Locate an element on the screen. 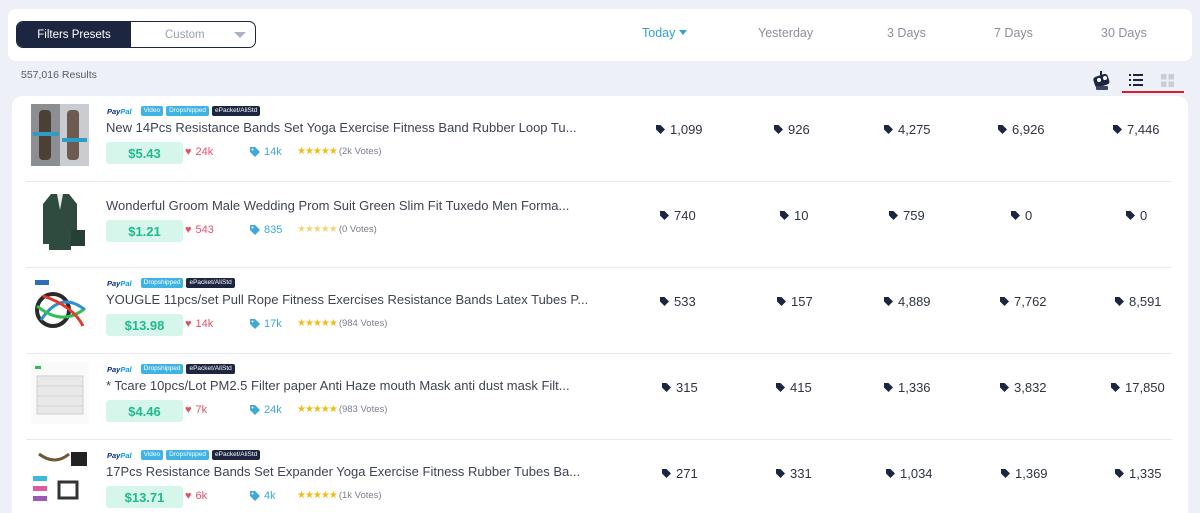  stat-today: 740 is located at coordinates (678, 215).